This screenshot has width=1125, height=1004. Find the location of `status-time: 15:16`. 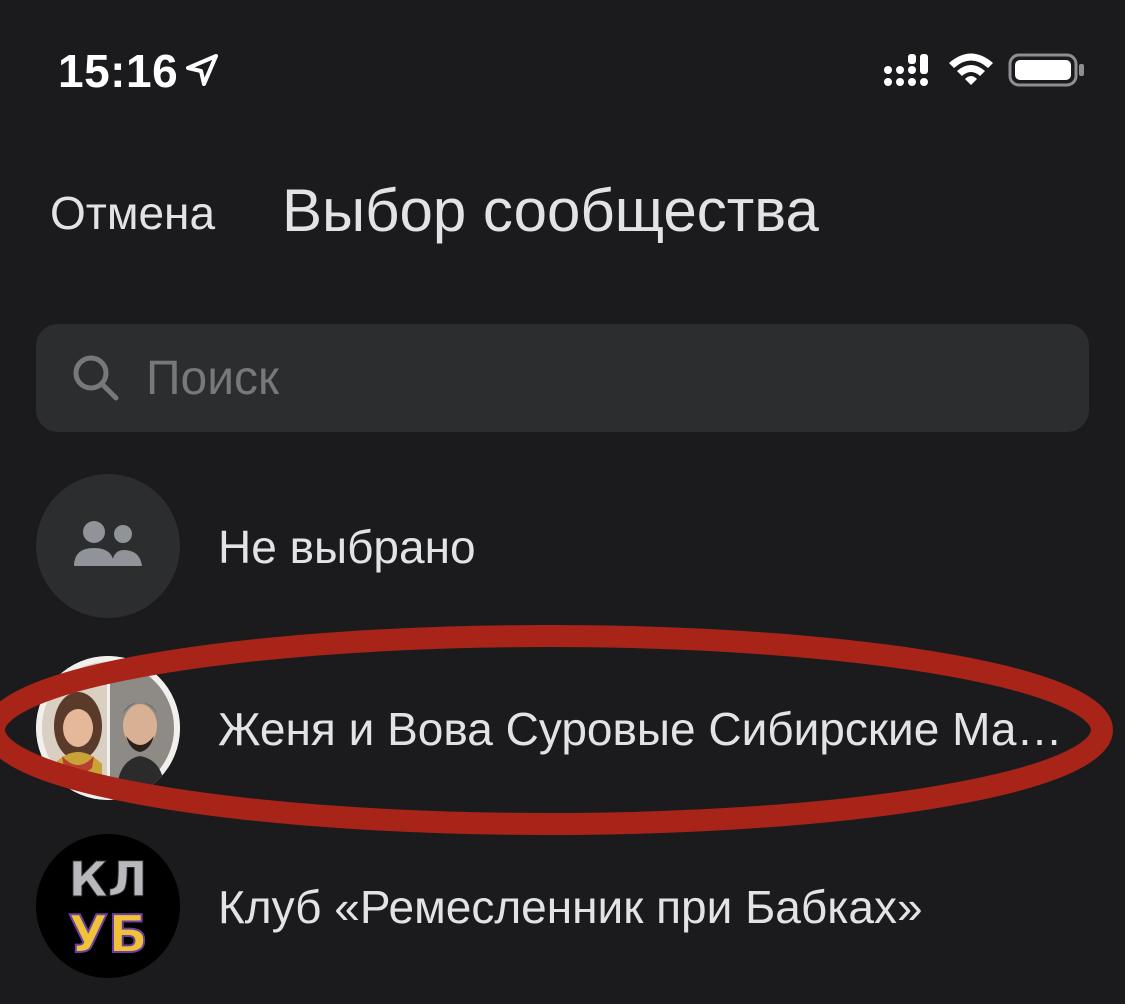

status-time: 15:16 is located at coordinates (118, 71).